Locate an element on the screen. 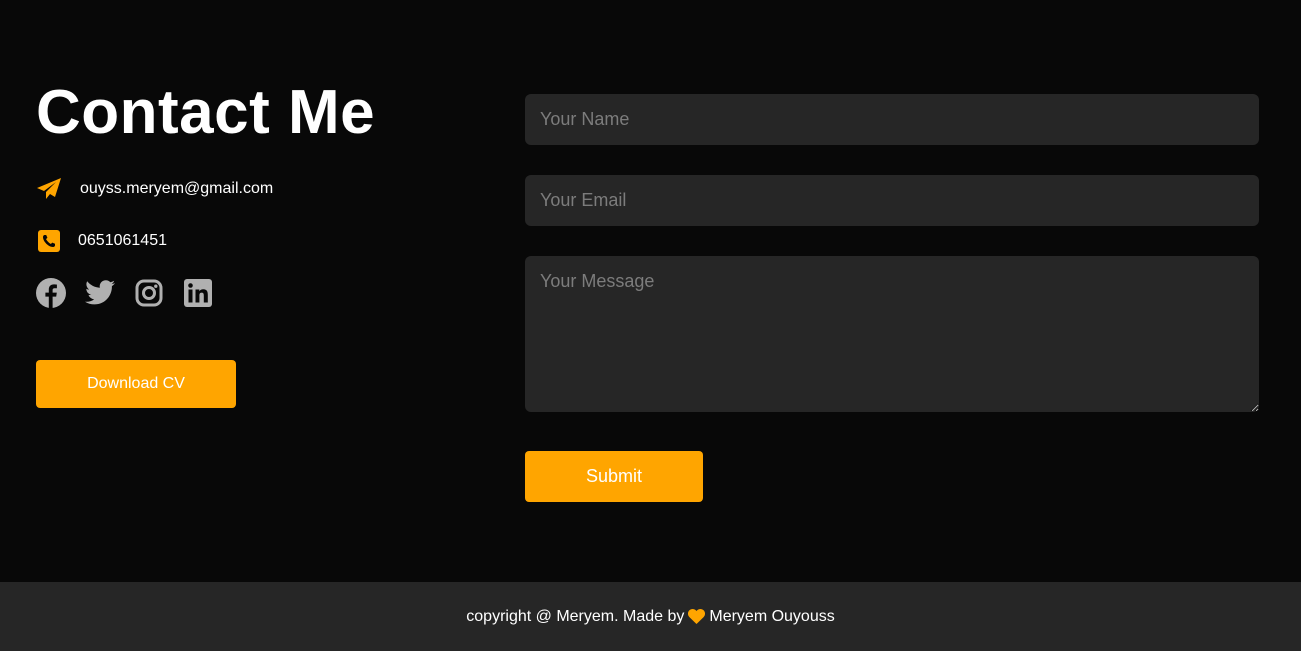 The height and width of the screenshot is (651, 1301). paper-plane-icon is located at coordinates (49, 189).